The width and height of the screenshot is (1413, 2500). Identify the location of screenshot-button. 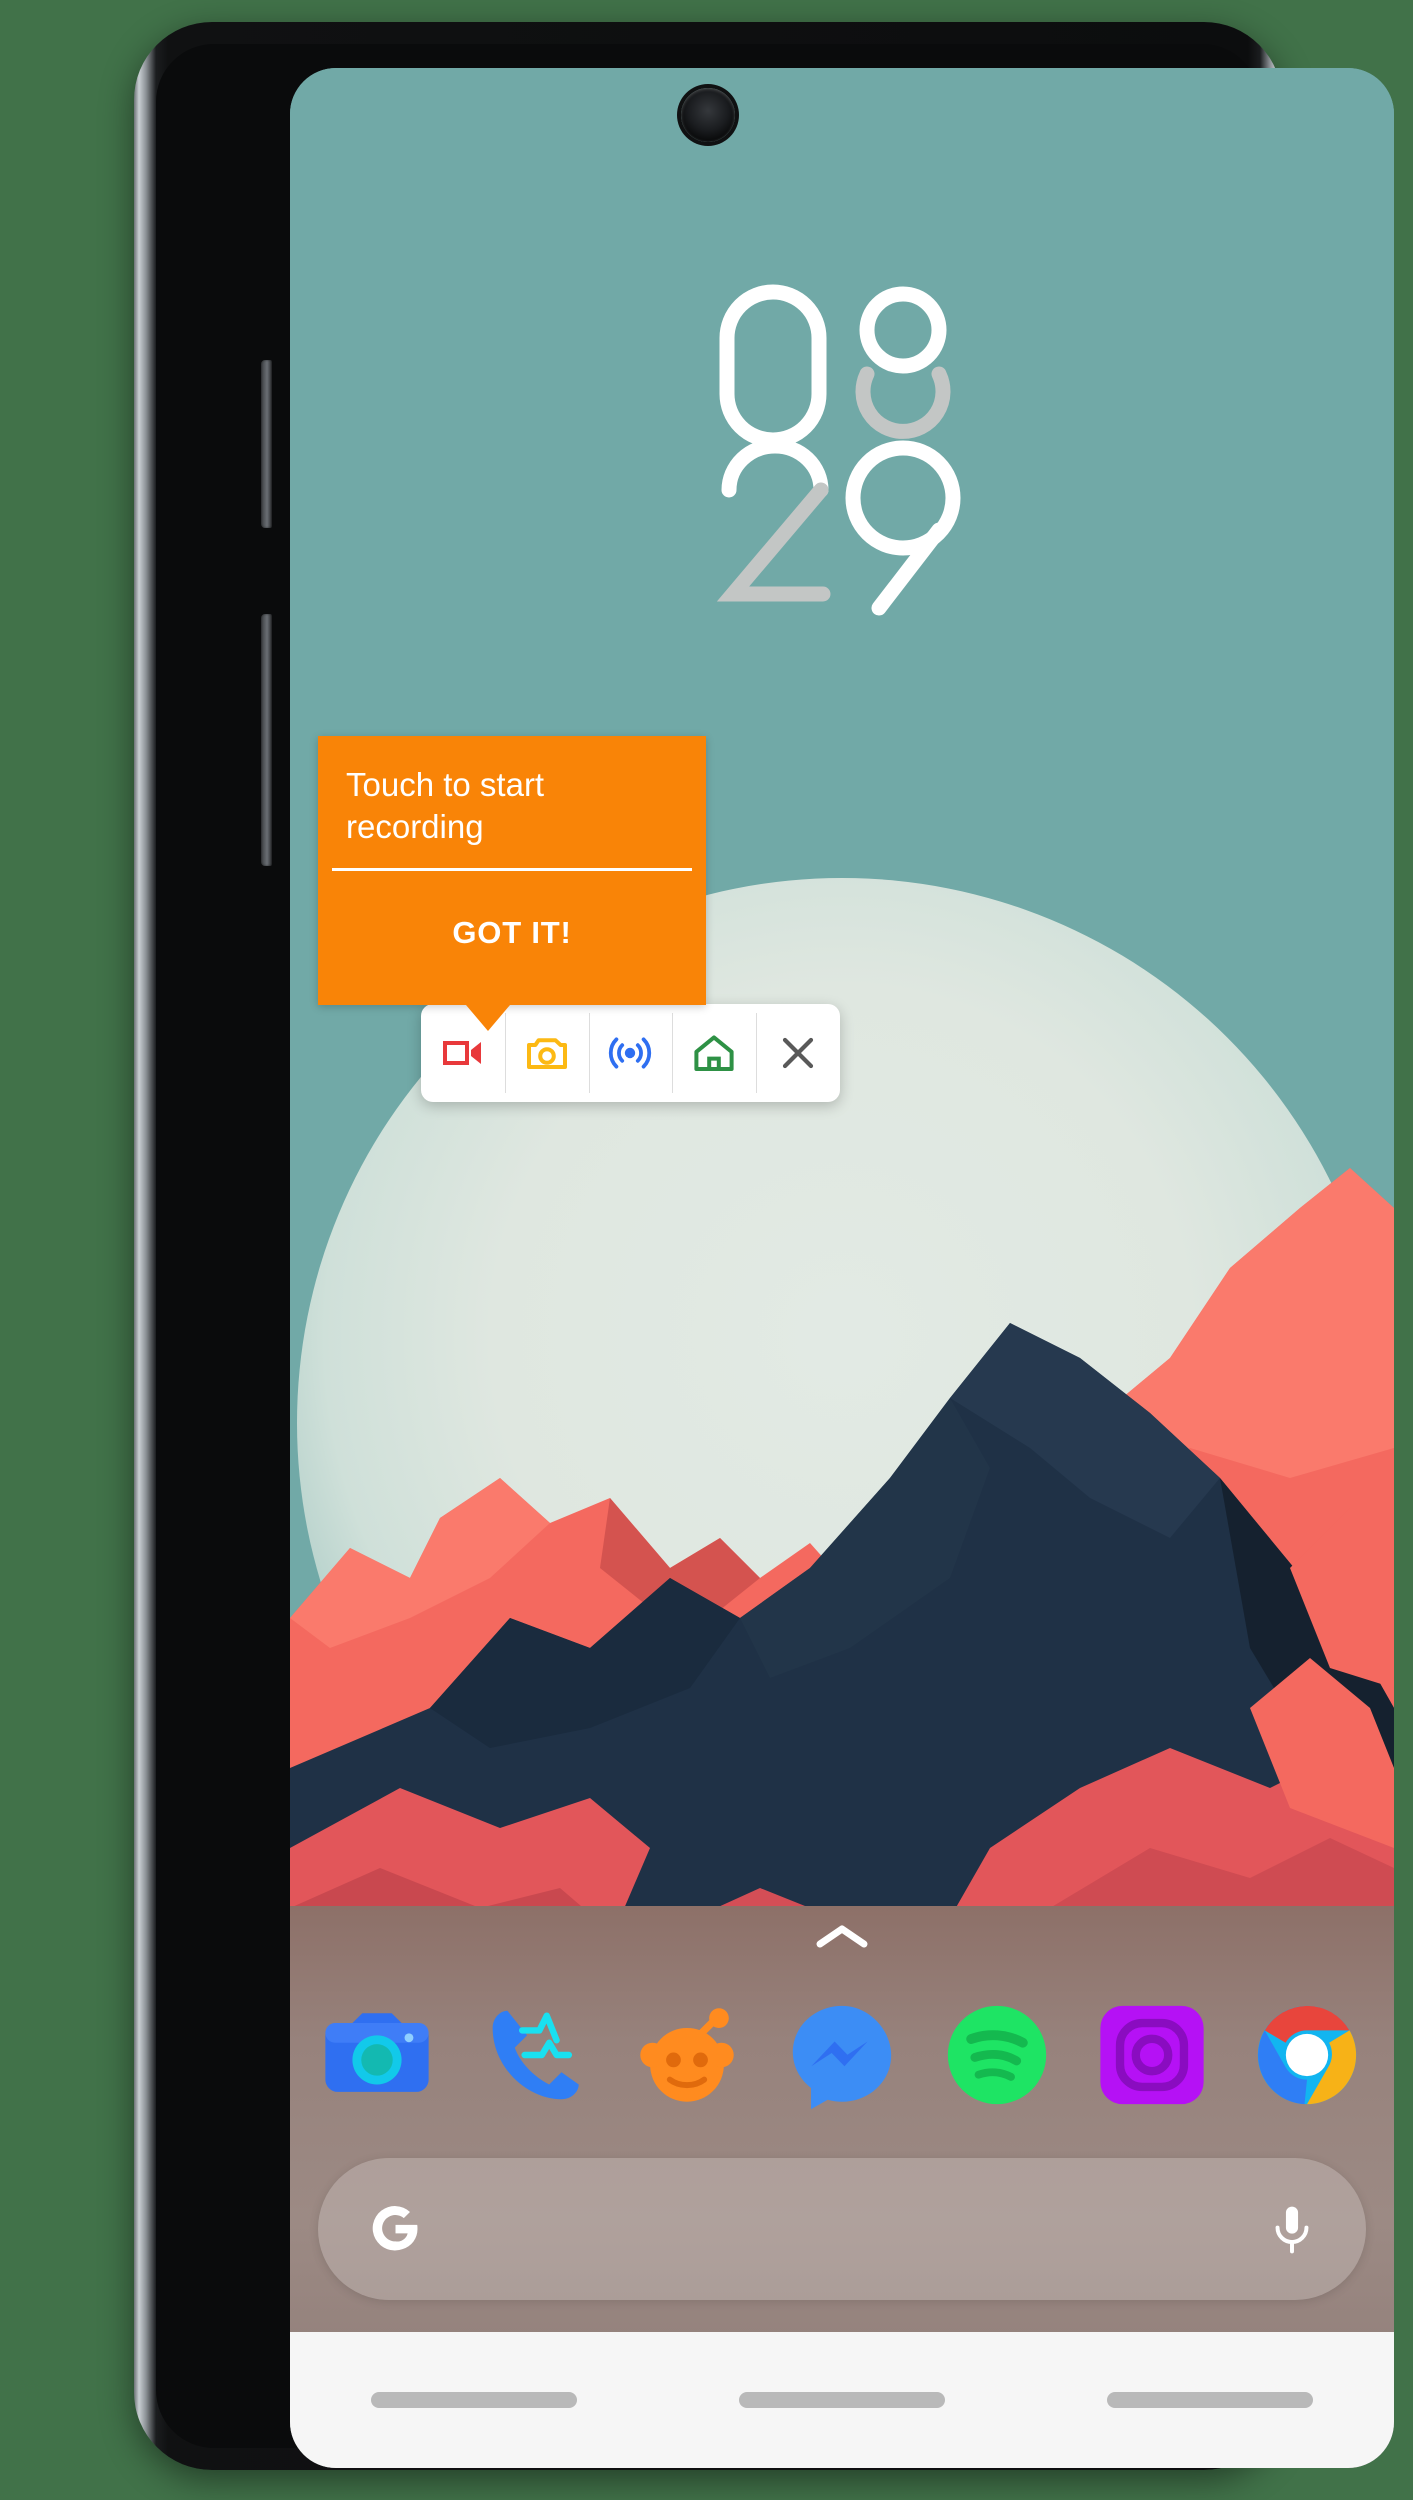
(546, 1053).